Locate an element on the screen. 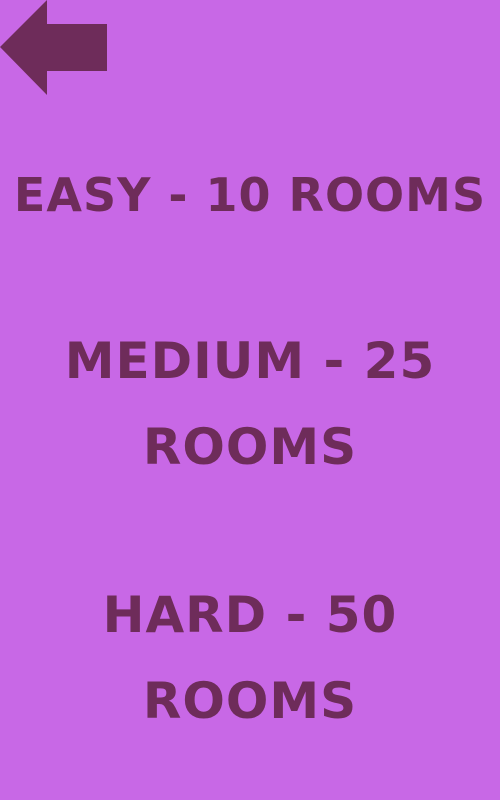 Image resolution: width=500 pixels, height=800 pixels. hard-option-label-line2: ROOMS is located at coordinates (250, 701).